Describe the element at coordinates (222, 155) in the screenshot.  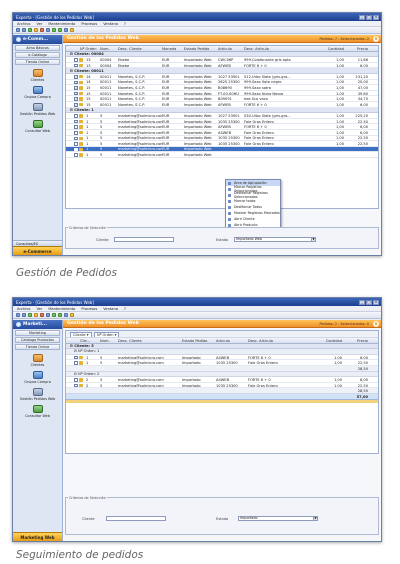
I see `table-row: 1 5 marketing@solmicro.com EUR Importado Web` at that location.